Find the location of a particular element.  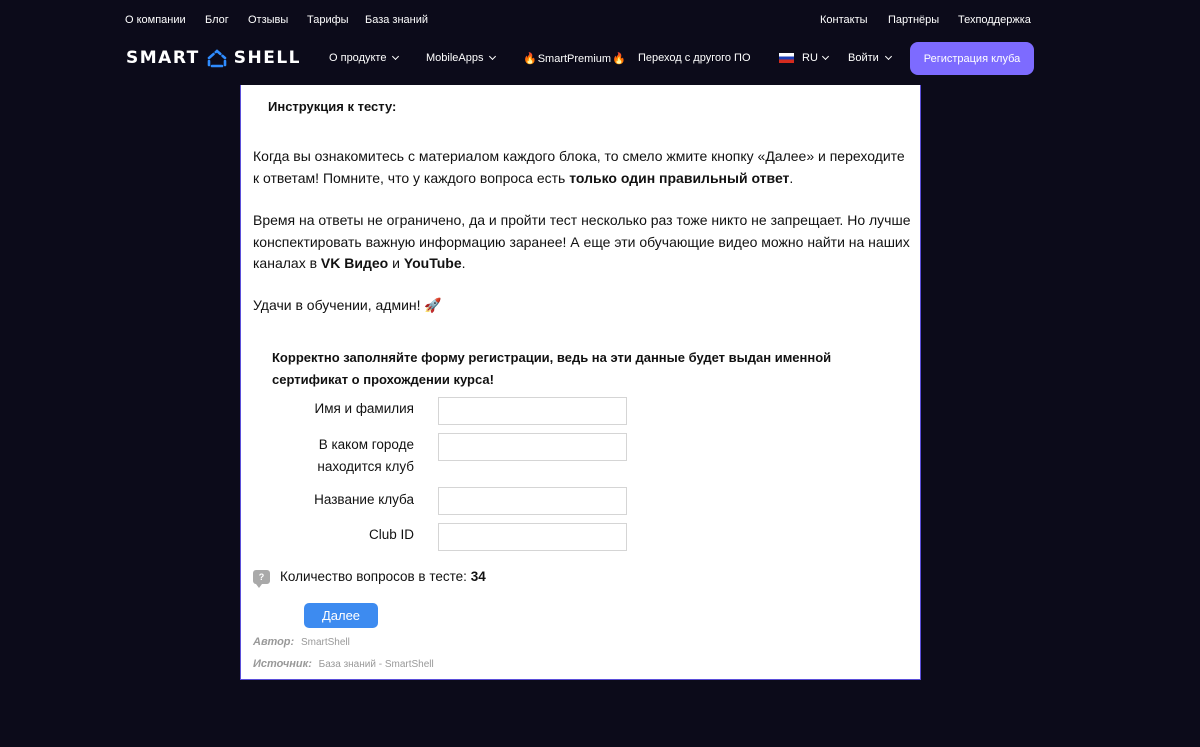

question-count-text: Количество вопросов в тесте: 34 is located at coordinates (383, 576).